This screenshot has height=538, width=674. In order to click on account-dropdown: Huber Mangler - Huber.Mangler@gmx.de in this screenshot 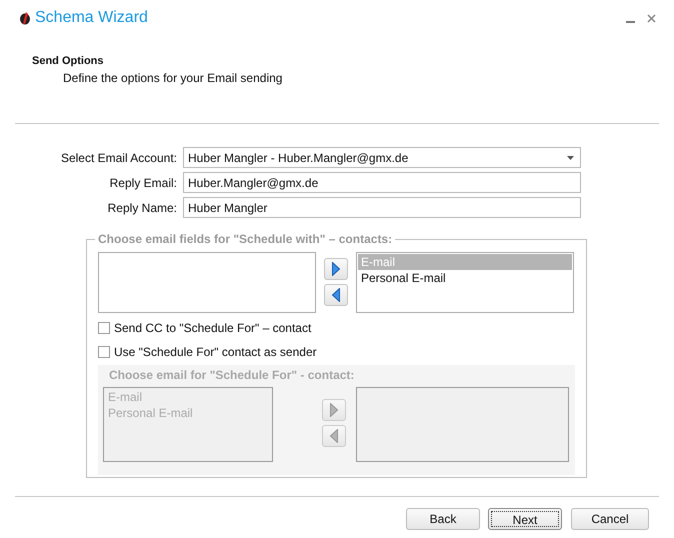, I will do `click(382, 157)`.